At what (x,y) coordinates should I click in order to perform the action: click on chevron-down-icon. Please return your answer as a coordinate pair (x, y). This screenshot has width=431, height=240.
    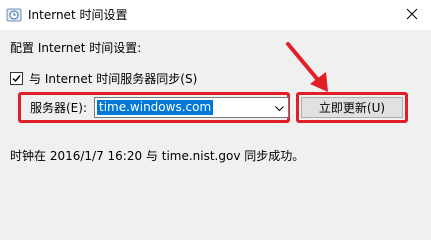
    Looking at the image, I should click on (279, 108).